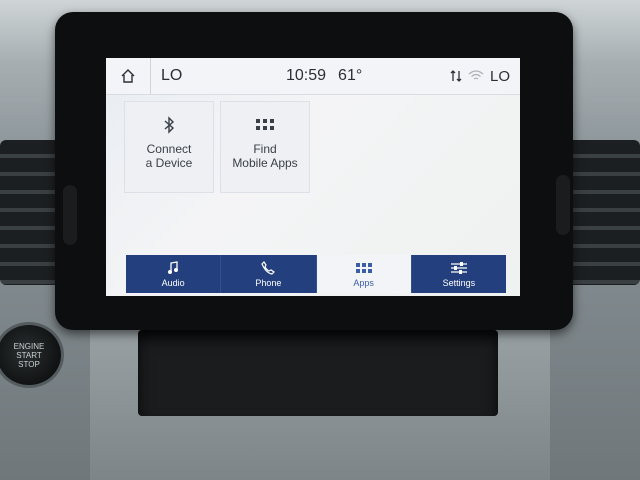 The height and width of the screenshot is (480, 640). What do you see at coordinates (166, 76) in the screenshot?
I see `driver-temp: LO` at bounding box center [166, 76].